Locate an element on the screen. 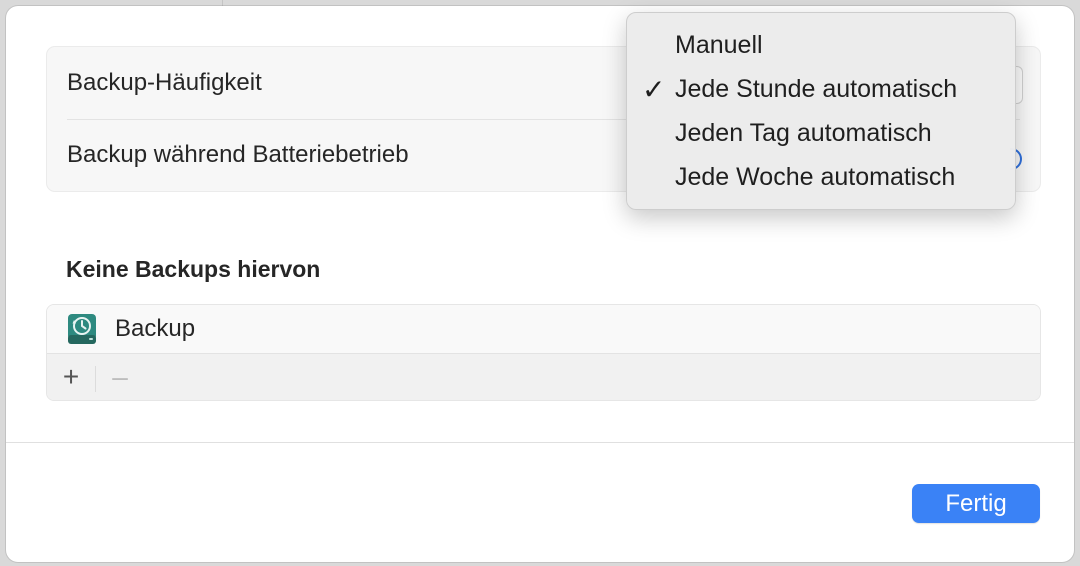 The image size is (1080, 566). done-button: Fertig is located at coordinates (976, 503).